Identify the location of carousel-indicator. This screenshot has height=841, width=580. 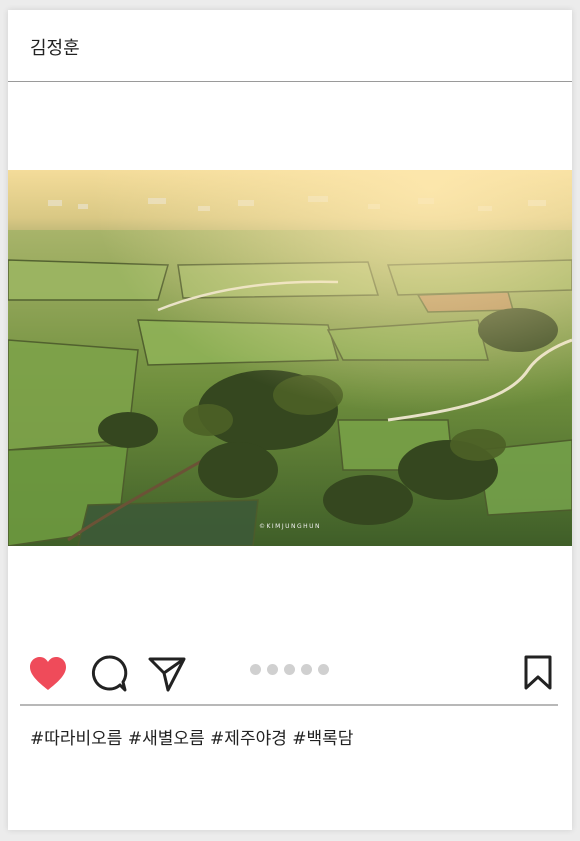
(289, 670).